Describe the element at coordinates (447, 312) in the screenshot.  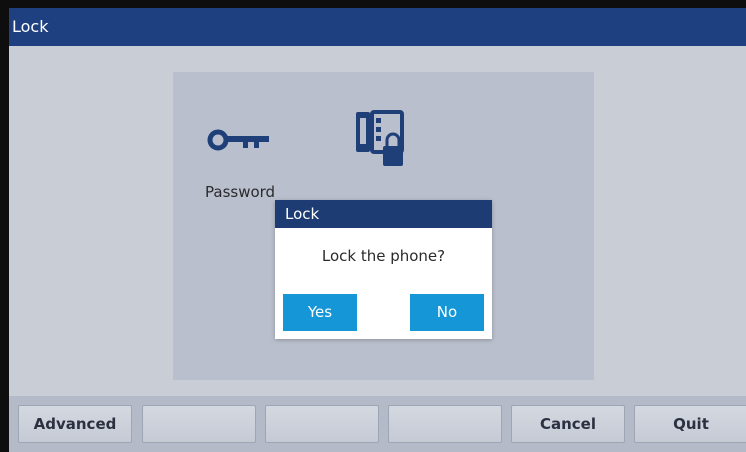
I see `no-button: No` at that location.